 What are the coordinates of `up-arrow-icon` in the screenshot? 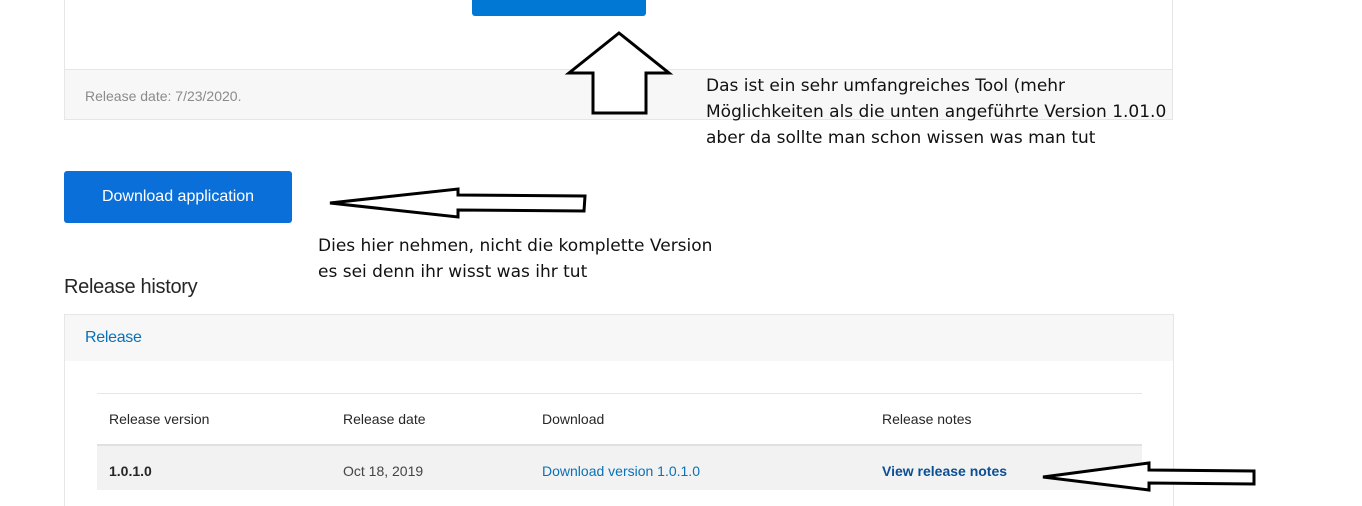 It's located at (619, 73).